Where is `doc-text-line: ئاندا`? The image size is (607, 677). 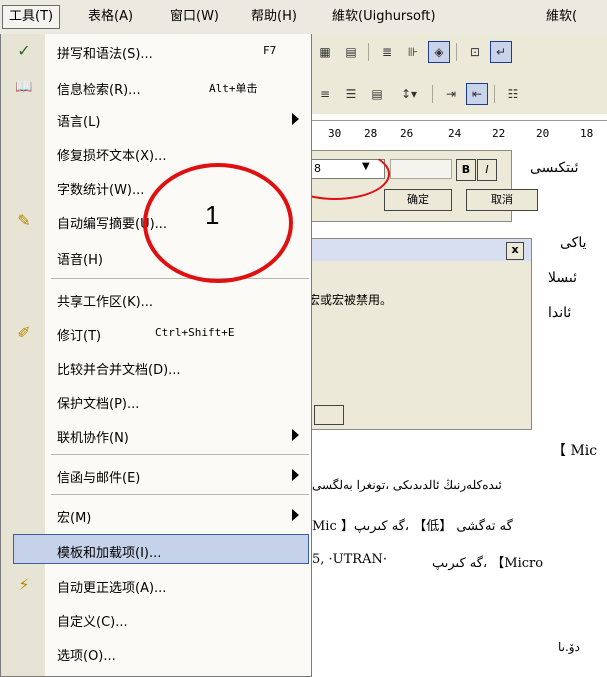 doc-text-line: ئاندا is located at coordinates (560, 313).